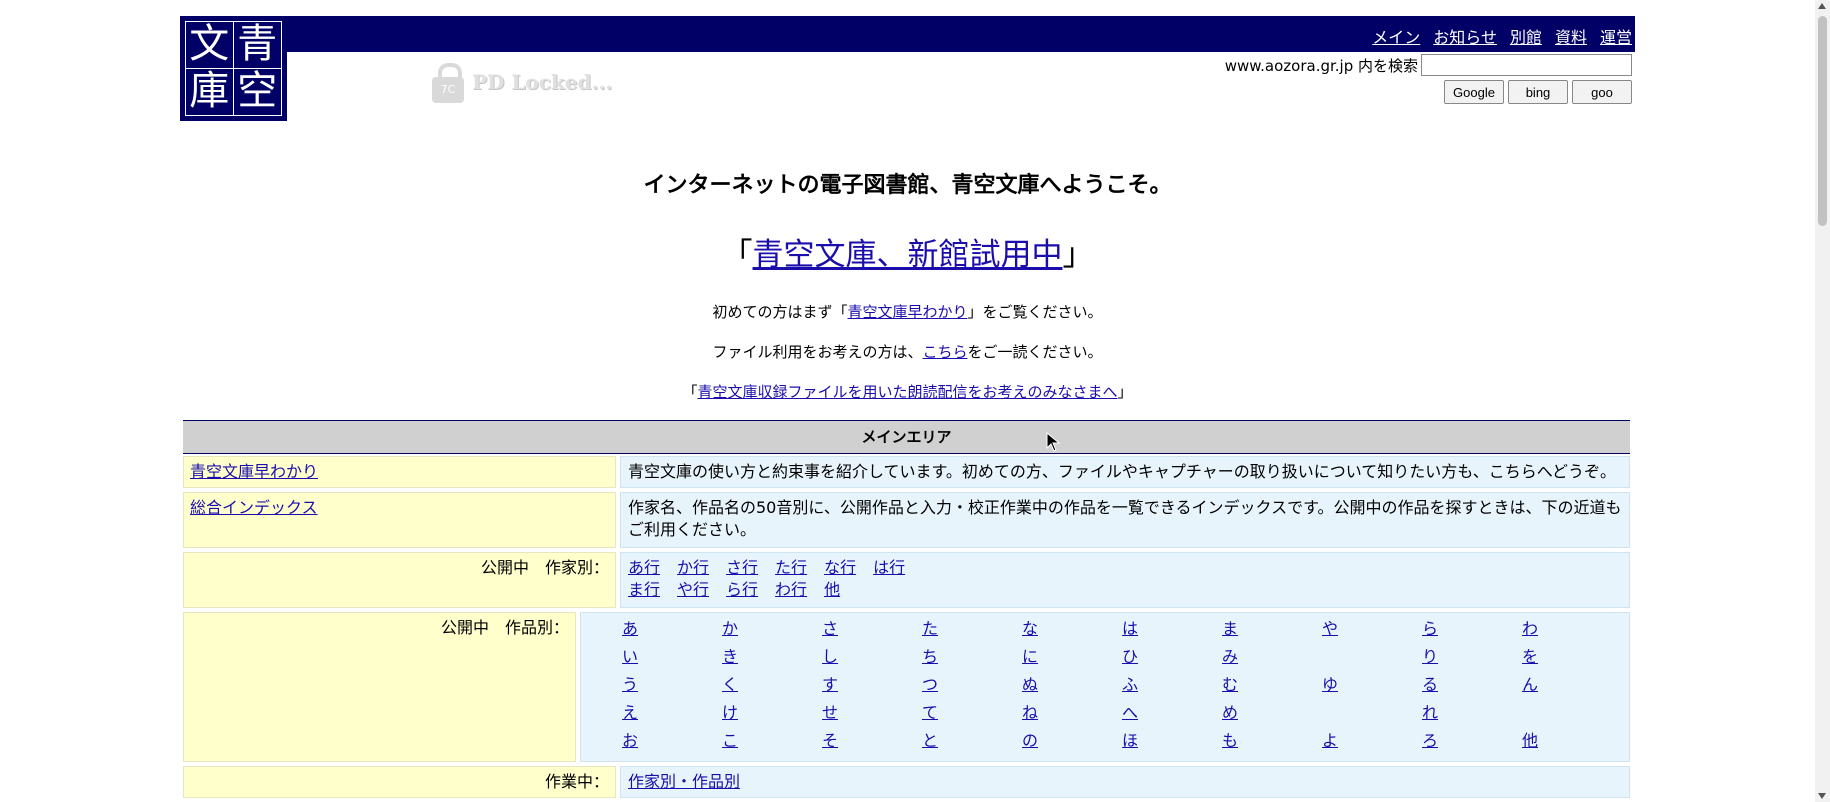  I want to click on title-index-link: な, so click(1030, 628).